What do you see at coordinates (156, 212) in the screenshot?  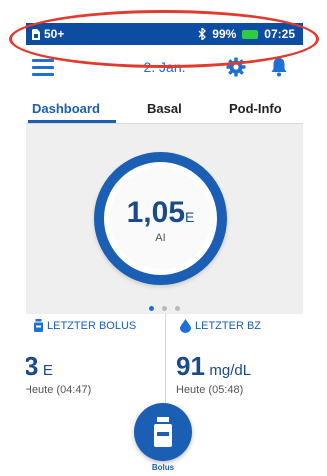 I see `gauge-value-number: 1,05` at bounding box center [156, 212].